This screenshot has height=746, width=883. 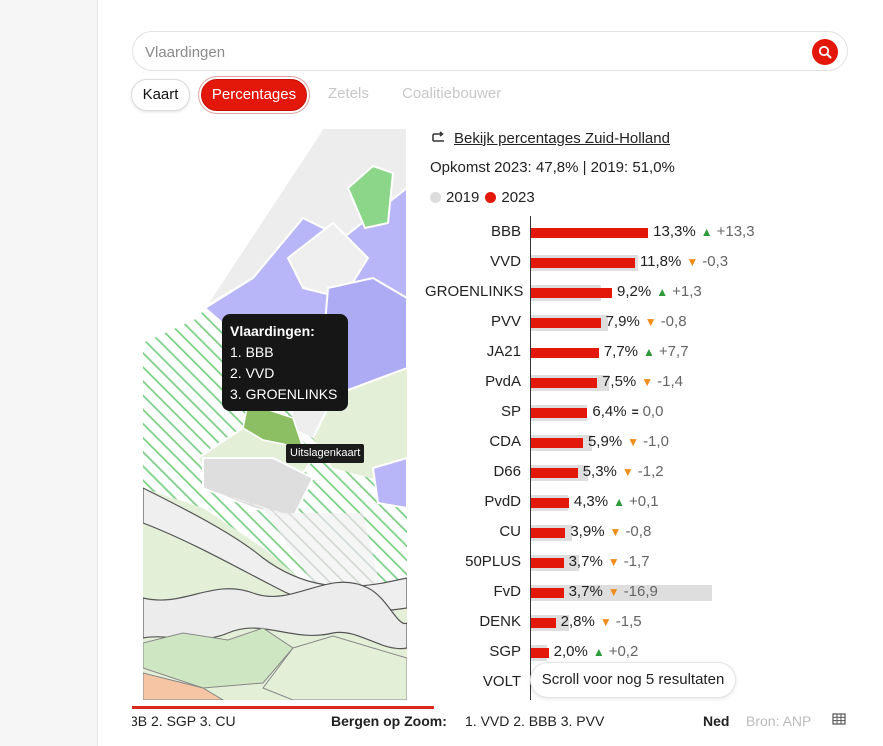 I want to click on chart-row: FvD 3,7% ▼ -16,9, so click(x=605, y=591).